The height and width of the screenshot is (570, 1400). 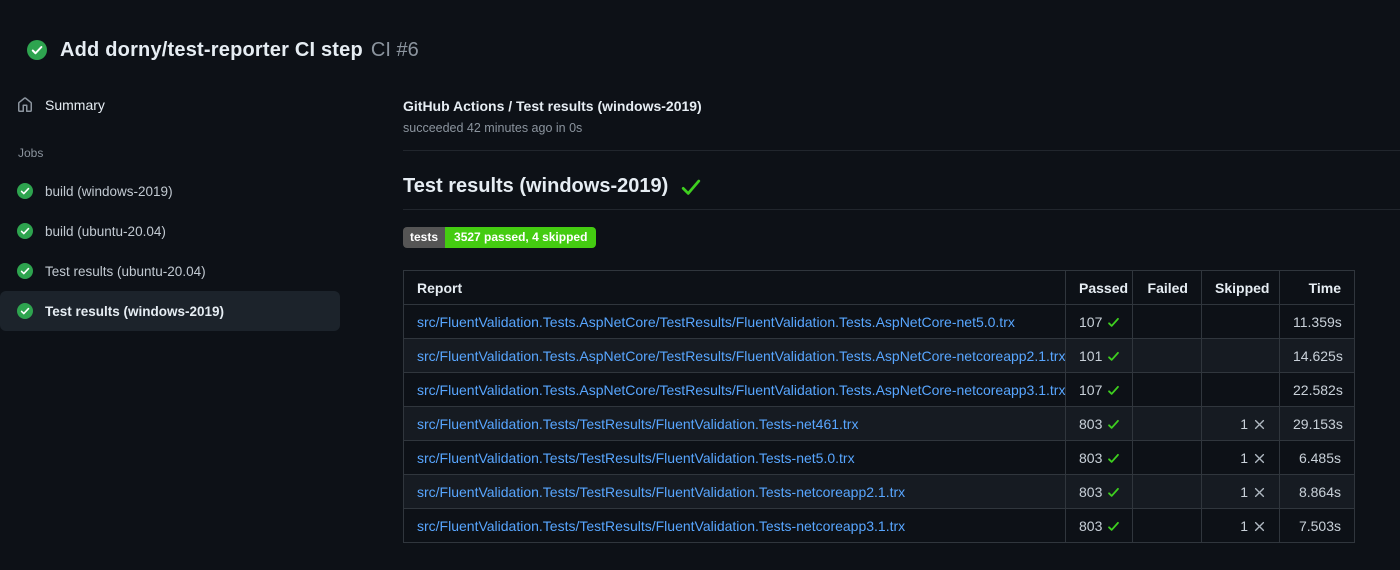 I want to click on time-cell: 7.503s, so click(x=1317, y=525).